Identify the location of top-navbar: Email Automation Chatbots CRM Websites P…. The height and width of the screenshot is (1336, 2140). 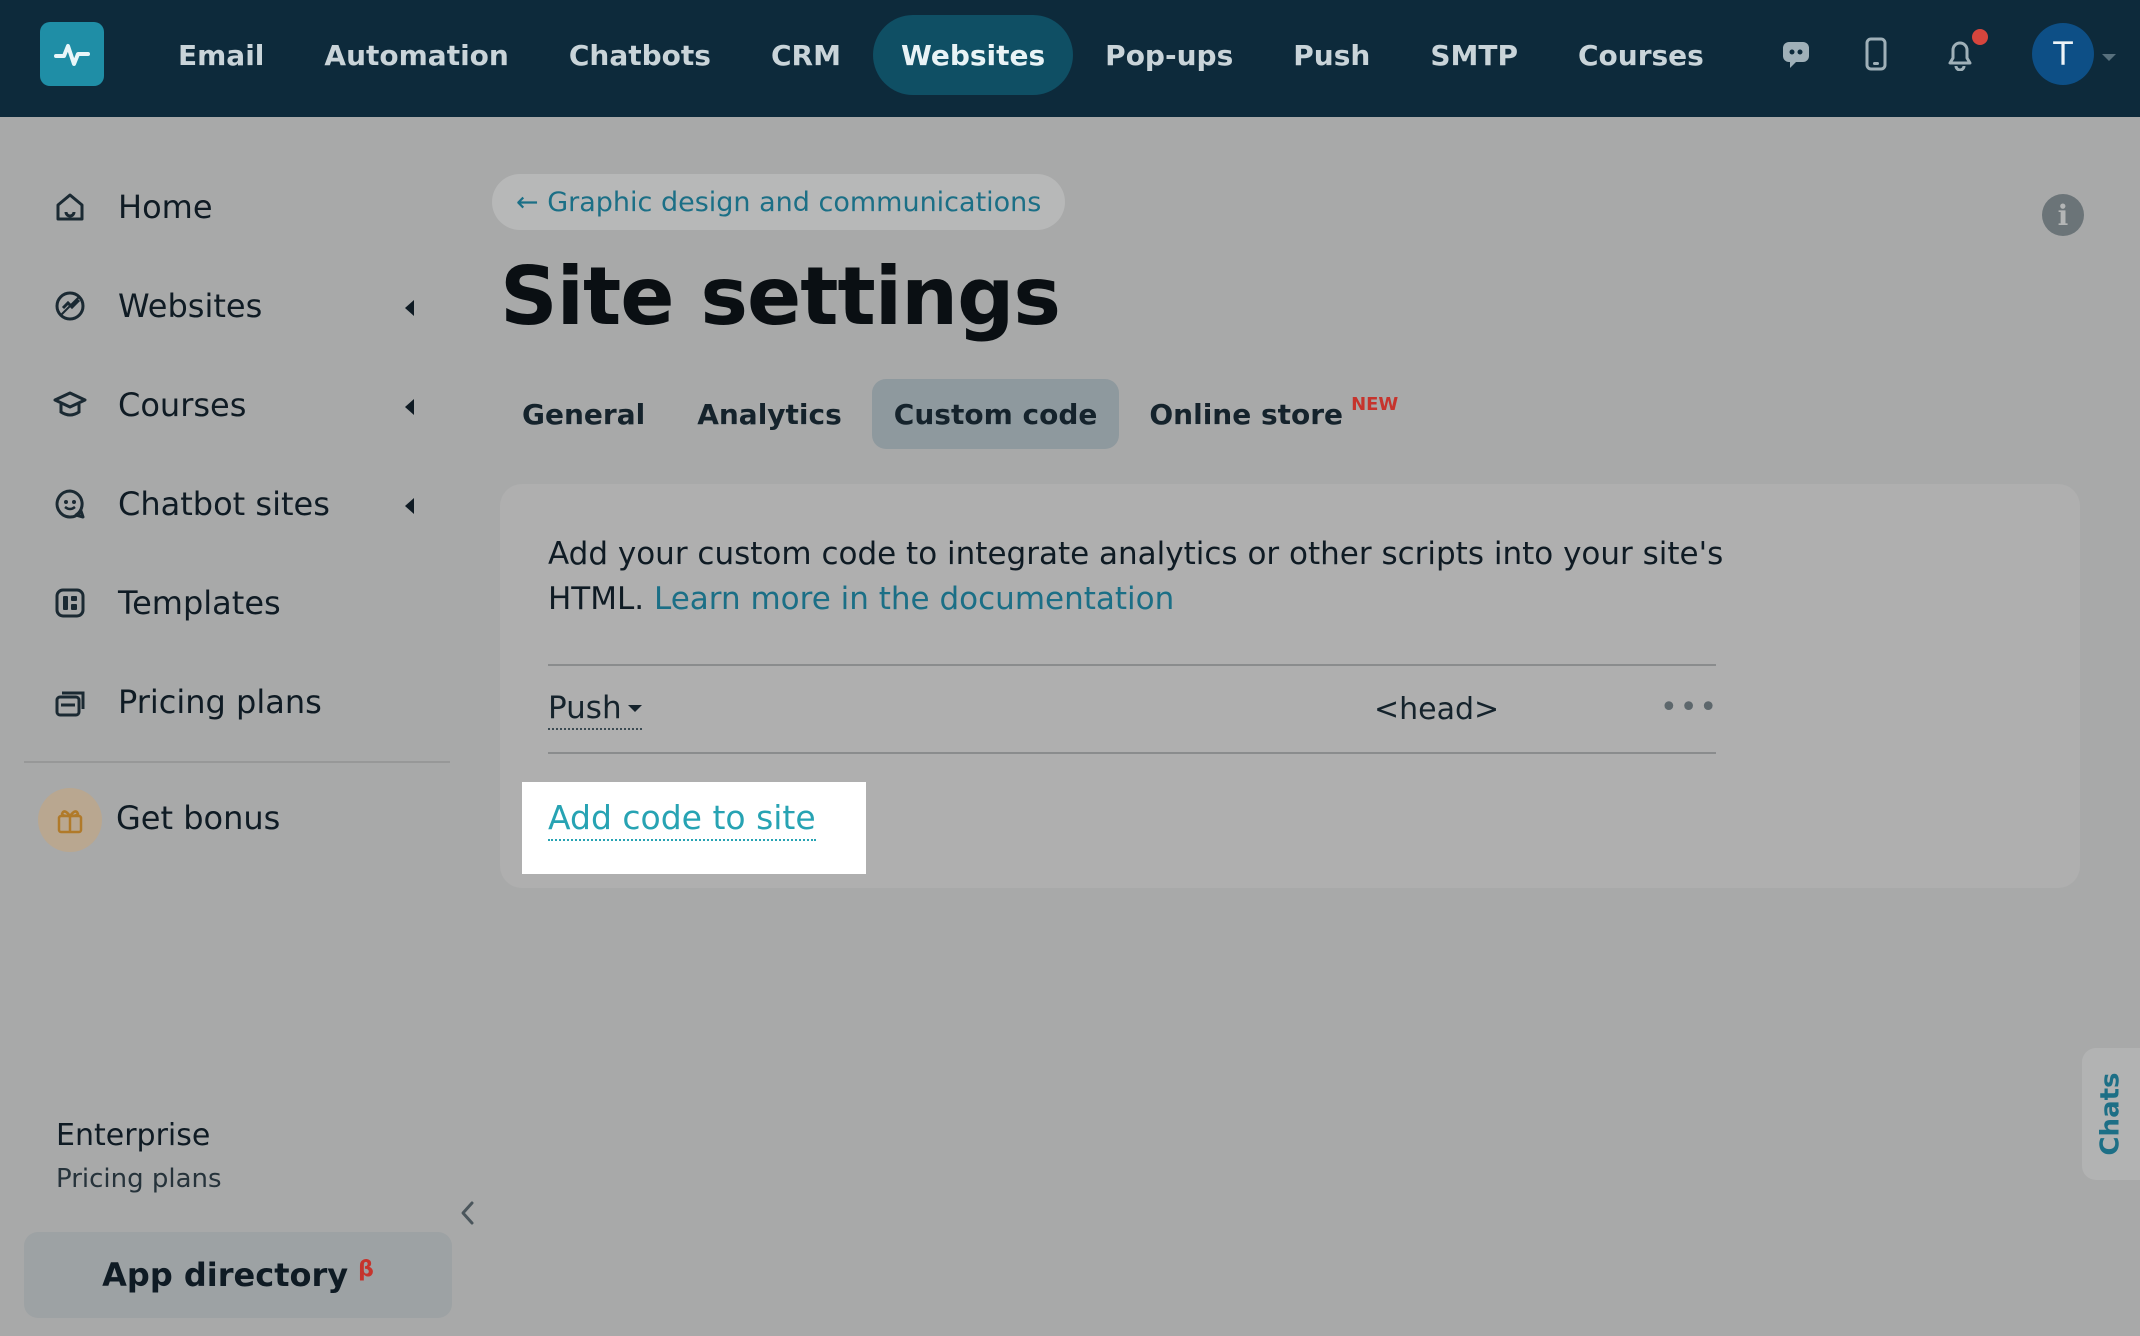
(1070, 58).